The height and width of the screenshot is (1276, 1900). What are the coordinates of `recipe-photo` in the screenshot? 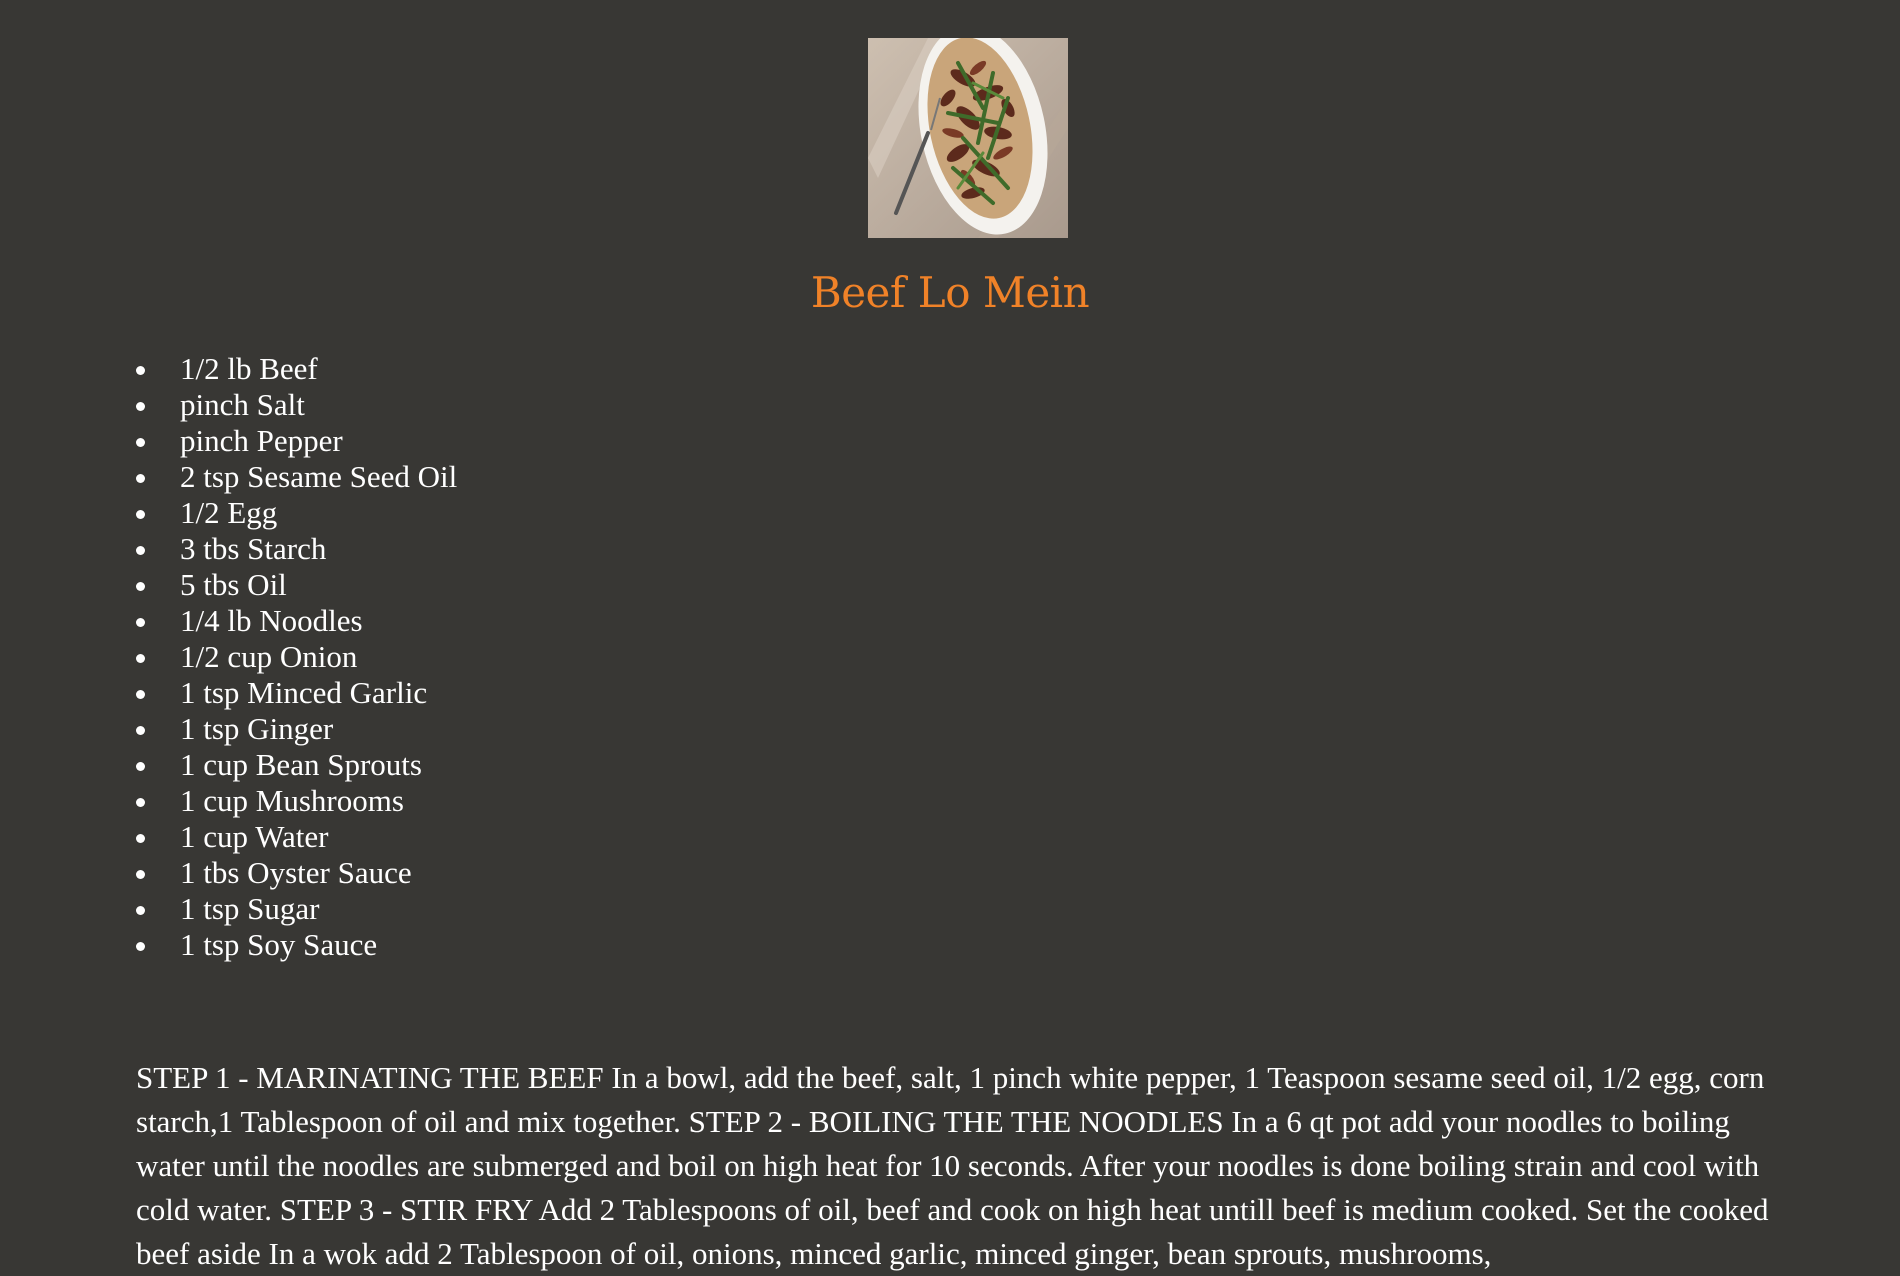 It's located at (968, 138).